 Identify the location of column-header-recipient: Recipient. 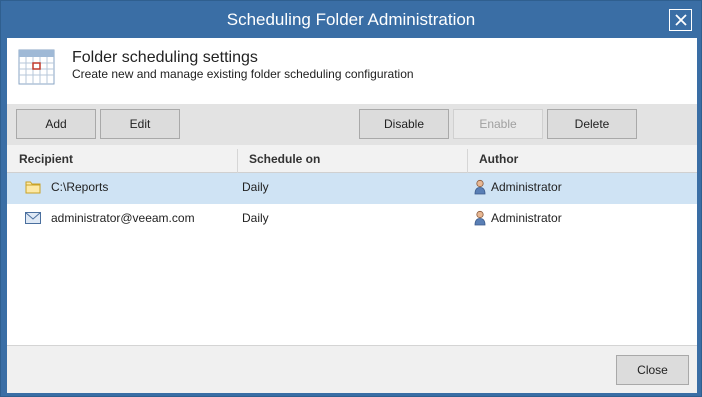
(122, 159).